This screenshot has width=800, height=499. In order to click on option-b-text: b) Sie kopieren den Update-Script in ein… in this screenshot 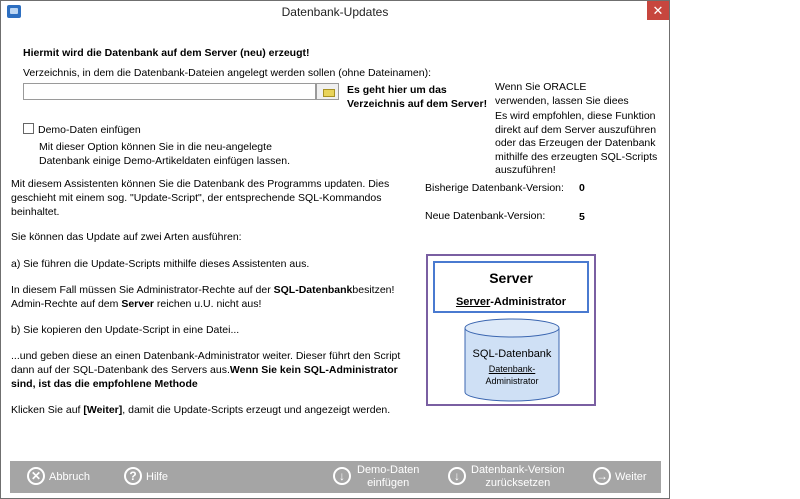, I will do `click(125, 330)`.